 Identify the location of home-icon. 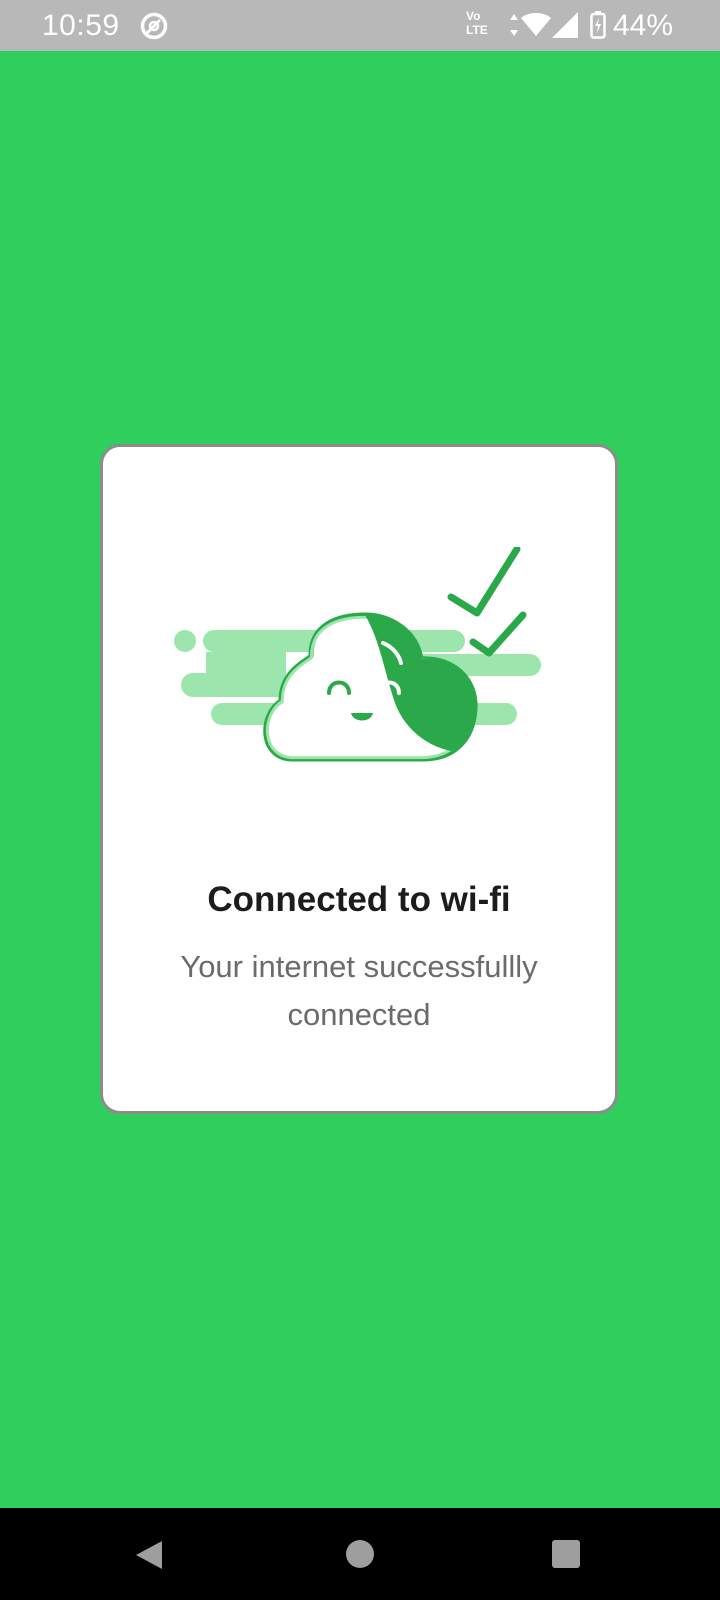
(360, 1554).